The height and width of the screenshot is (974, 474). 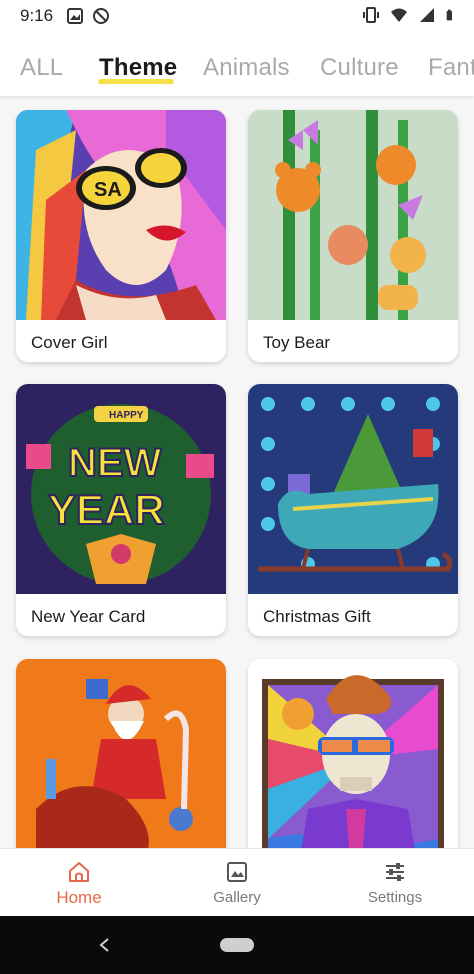 I want to click on tab-fantasy: Fant, so click(x=451, y=68).